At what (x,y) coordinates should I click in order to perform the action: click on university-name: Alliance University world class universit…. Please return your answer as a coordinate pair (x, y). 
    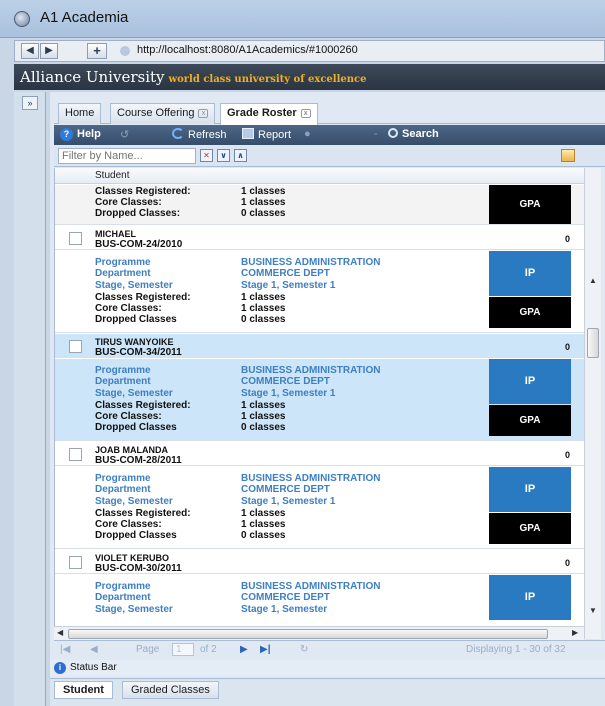
    Looking at the image, I should click on (193, 77).